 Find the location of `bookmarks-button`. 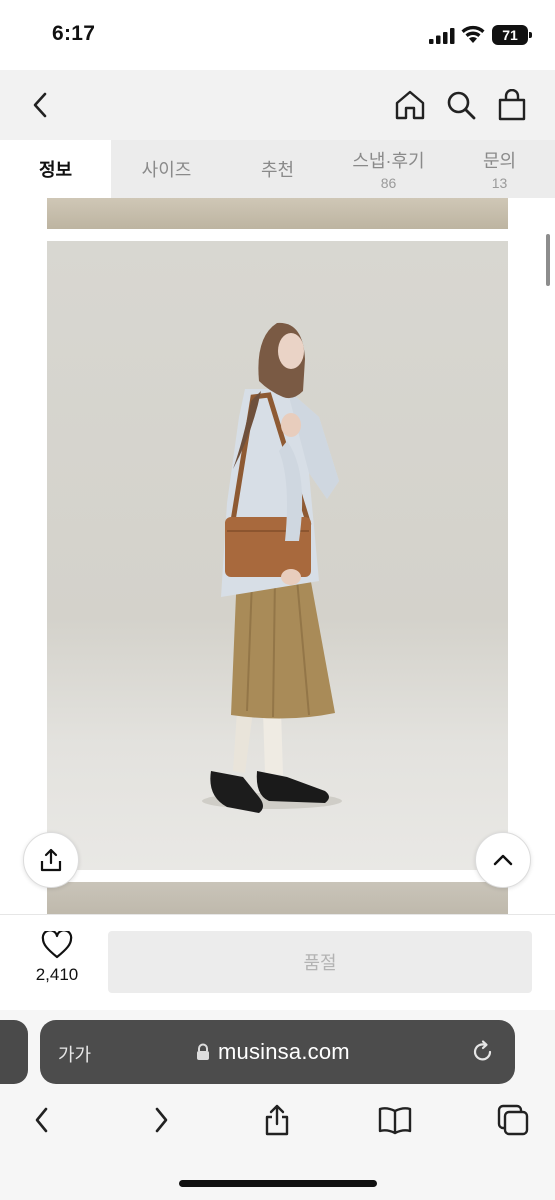

bookmarks-button is located at coordinates (395, 1120).